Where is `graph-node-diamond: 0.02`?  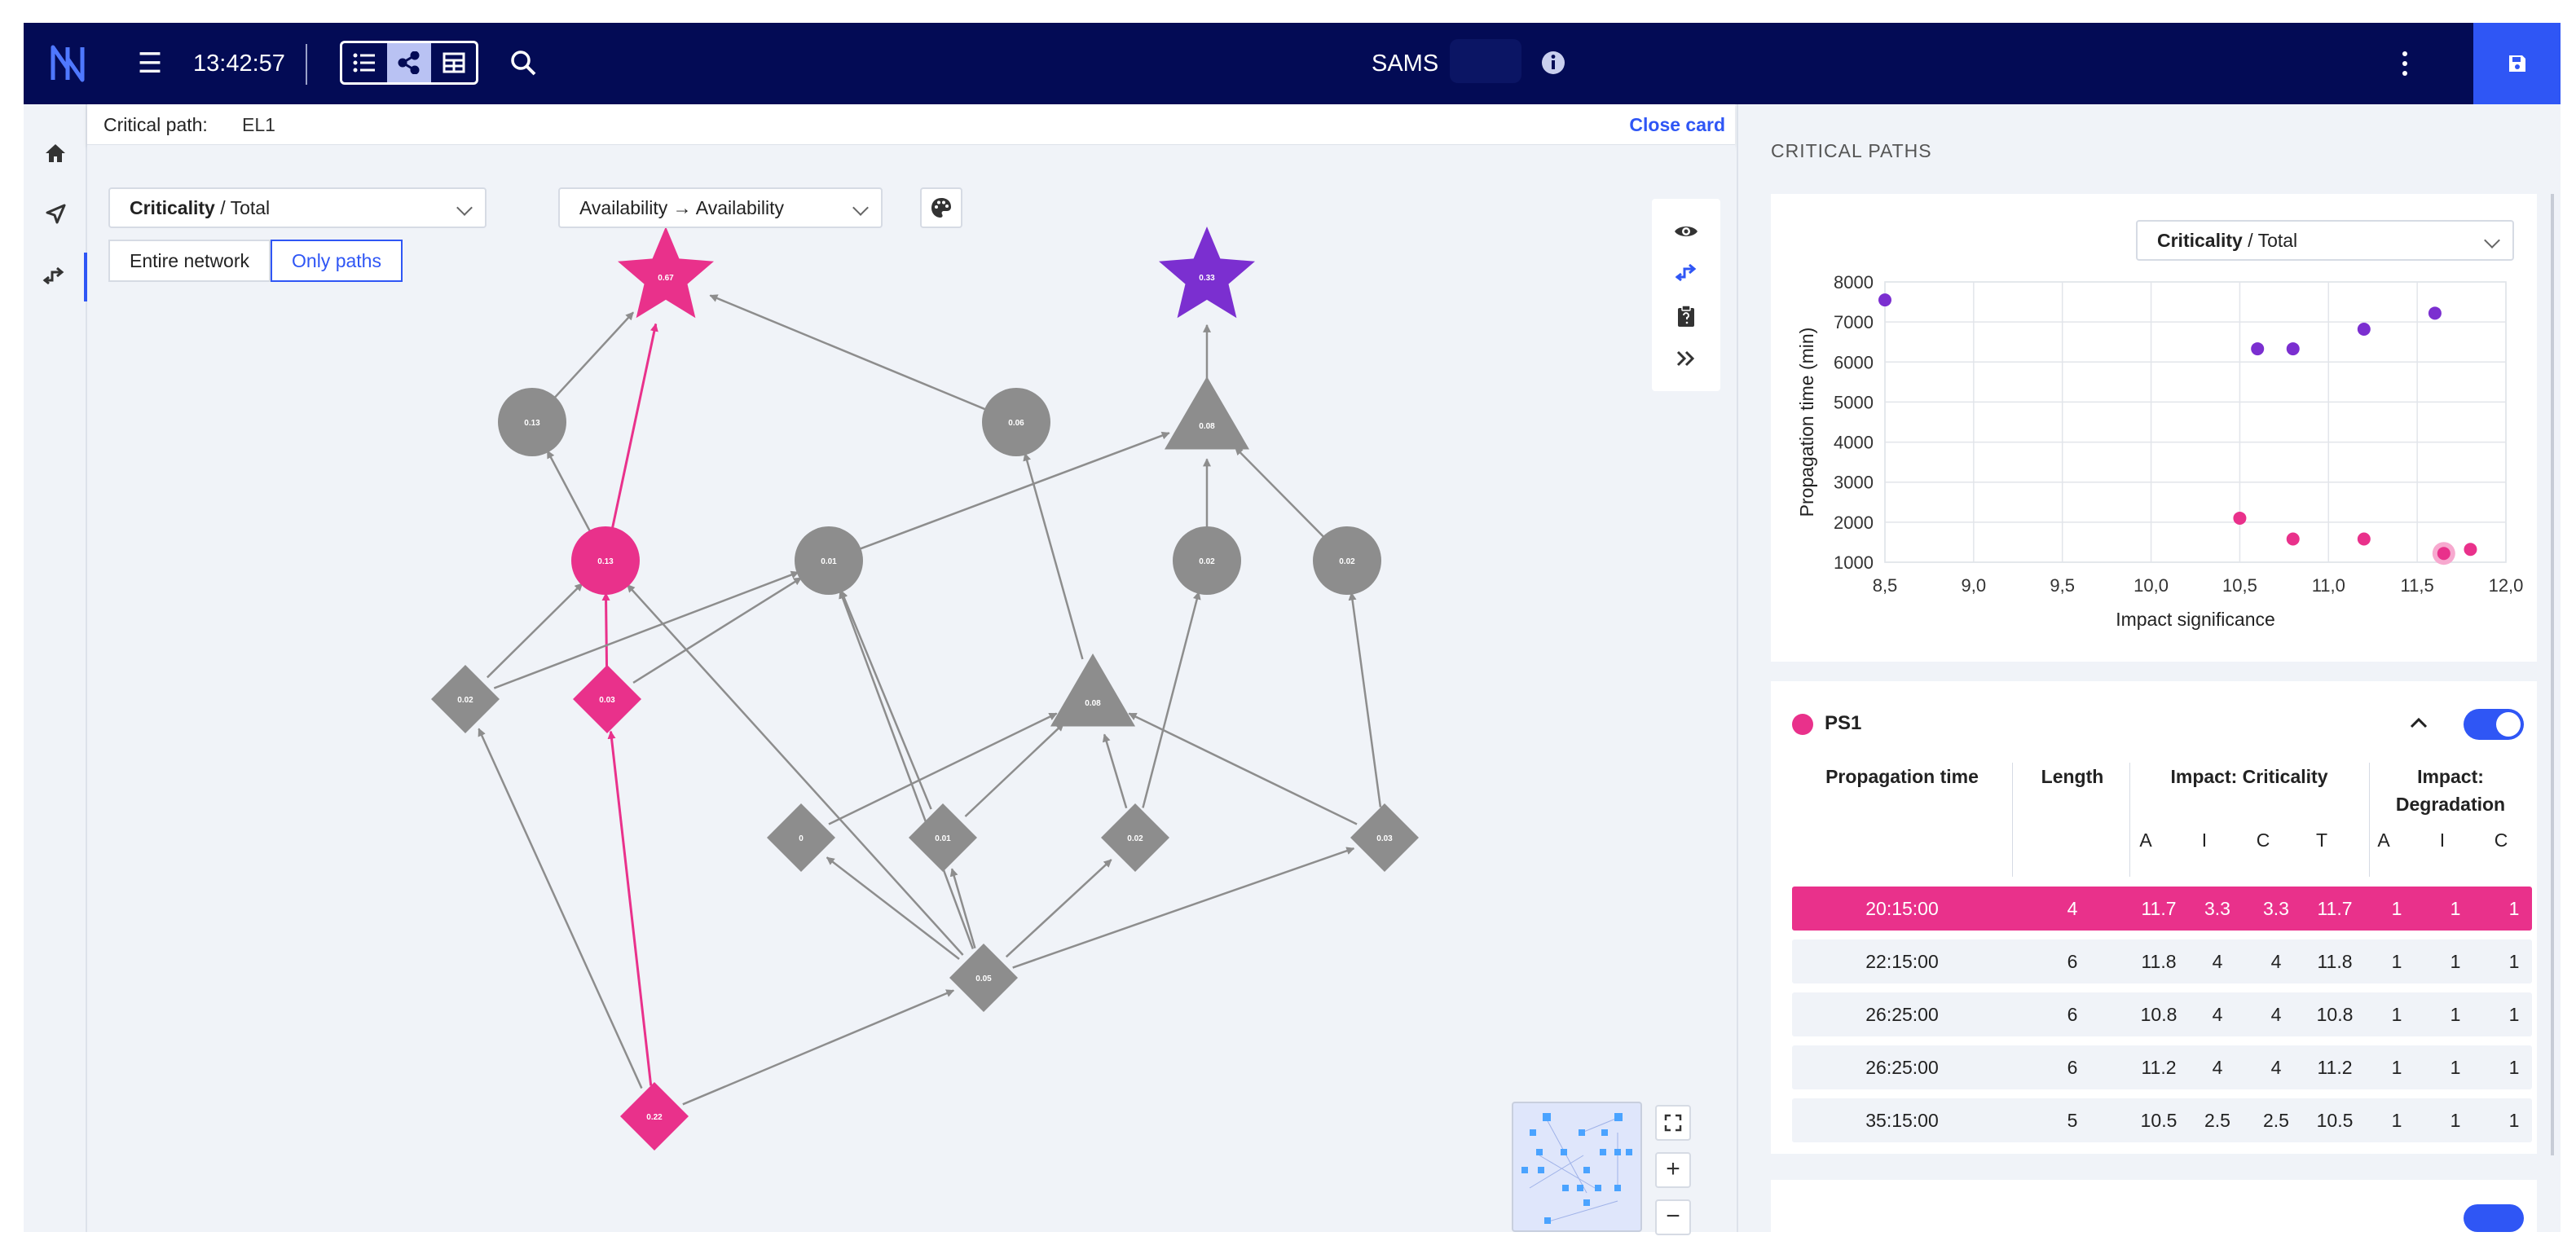 graph-node-diamond: 0.02 is located at coordinates (1135, 837).